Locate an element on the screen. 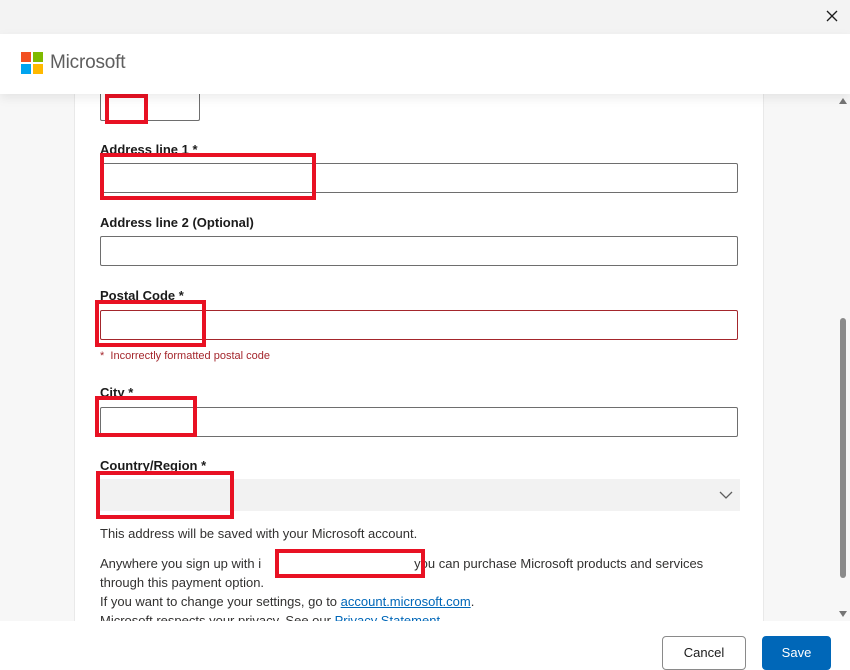  address-line-2-label: Address line 2 (Optional) is located at coordinates (177, 222).